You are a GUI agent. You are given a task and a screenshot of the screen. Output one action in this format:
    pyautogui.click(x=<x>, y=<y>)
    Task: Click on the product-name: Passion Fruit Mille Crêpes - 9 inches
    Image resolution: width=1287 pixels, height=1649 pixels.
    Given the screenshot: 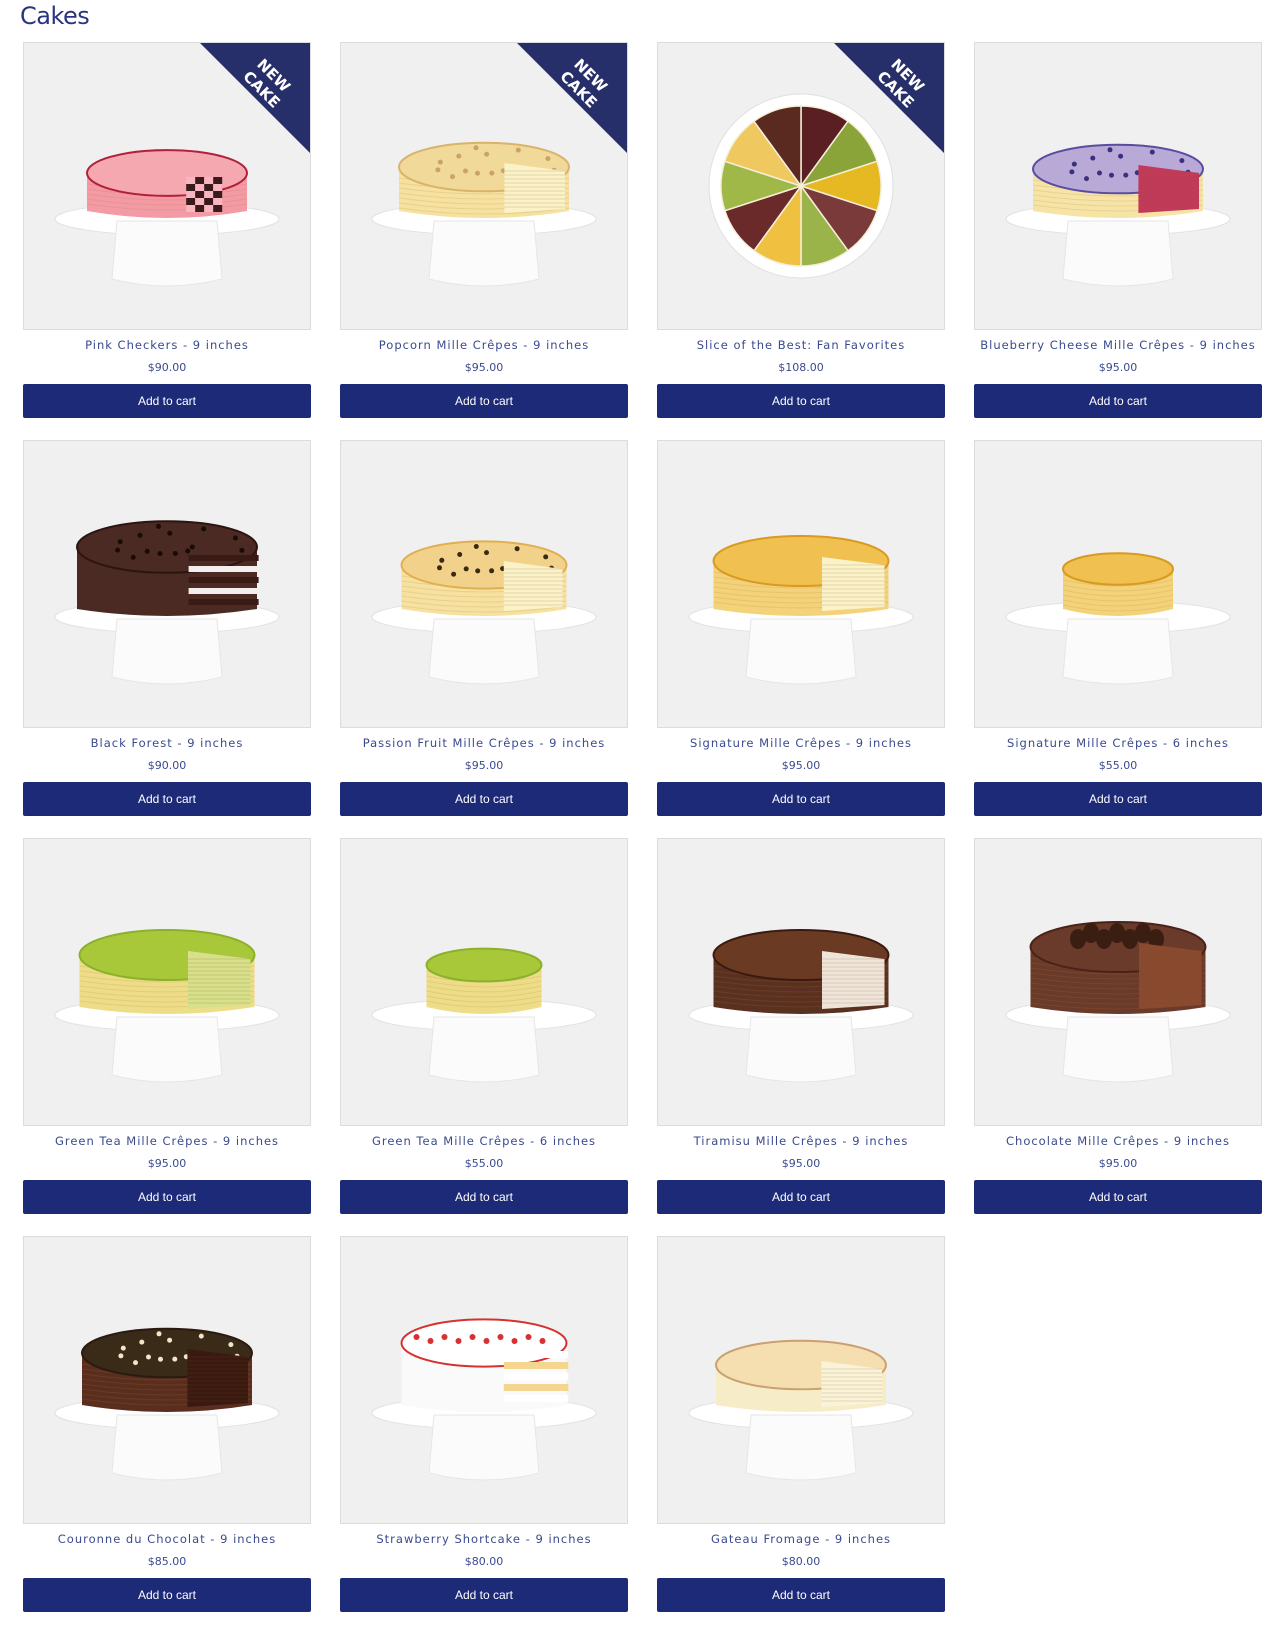 What is the action you would take?
    pyautogui.click(x=484, y=743)
    